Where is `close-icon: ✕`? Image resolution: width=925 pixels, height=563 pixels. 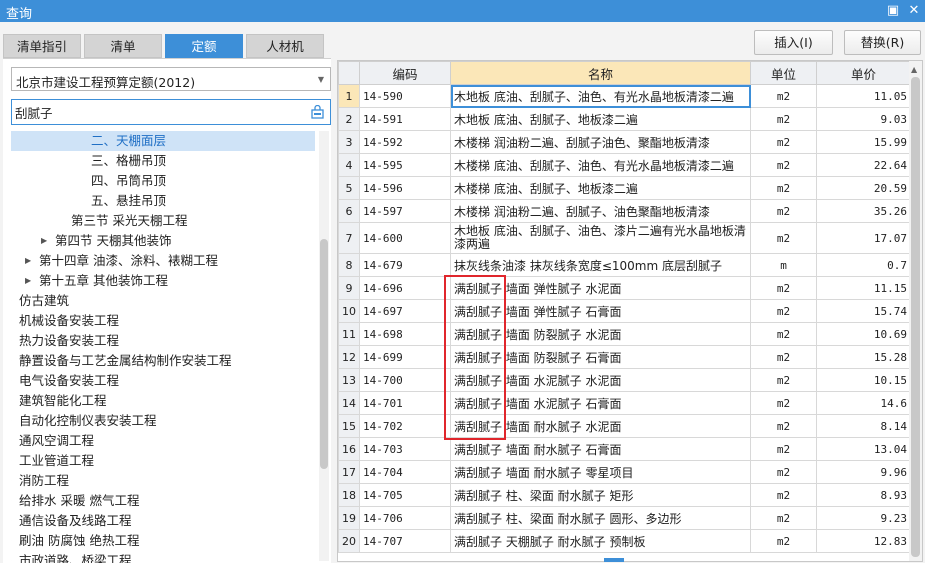 close-icon: ✕ is located at coordinates (914, 11).